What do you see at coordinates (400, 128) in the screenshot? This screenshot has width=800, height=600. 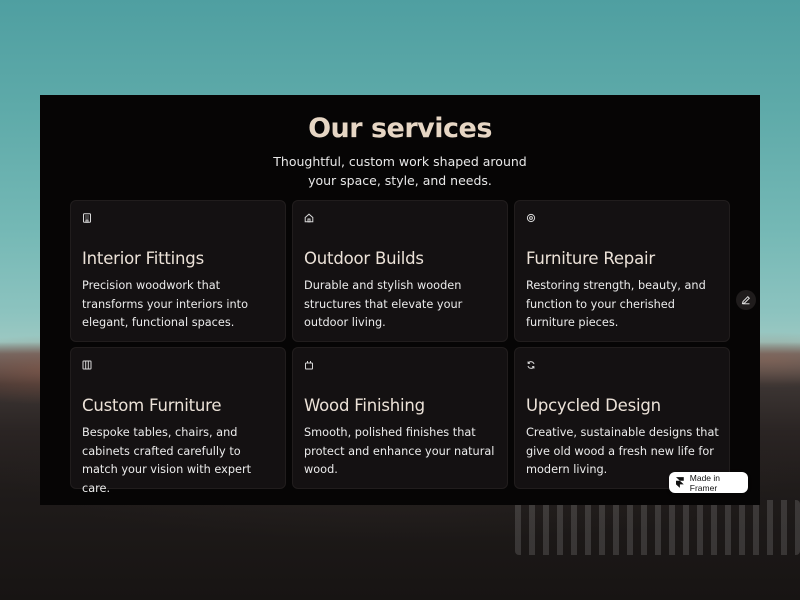 I see `section-title: Our services` at bounding box center [400, 128].